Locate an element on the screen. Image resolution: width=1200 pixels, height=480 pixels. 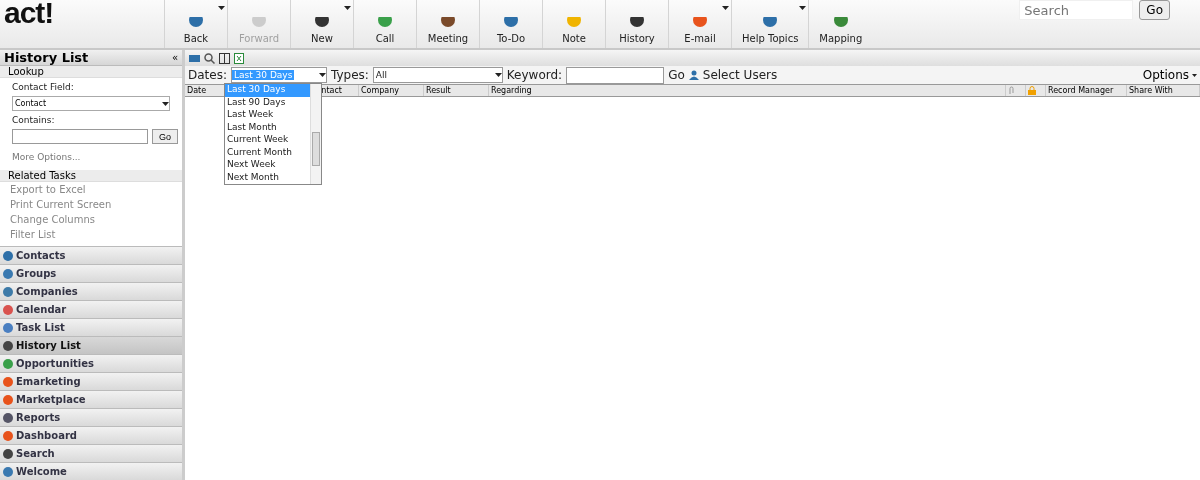
filter-label: Dates: is located at coordinates (207, 75).